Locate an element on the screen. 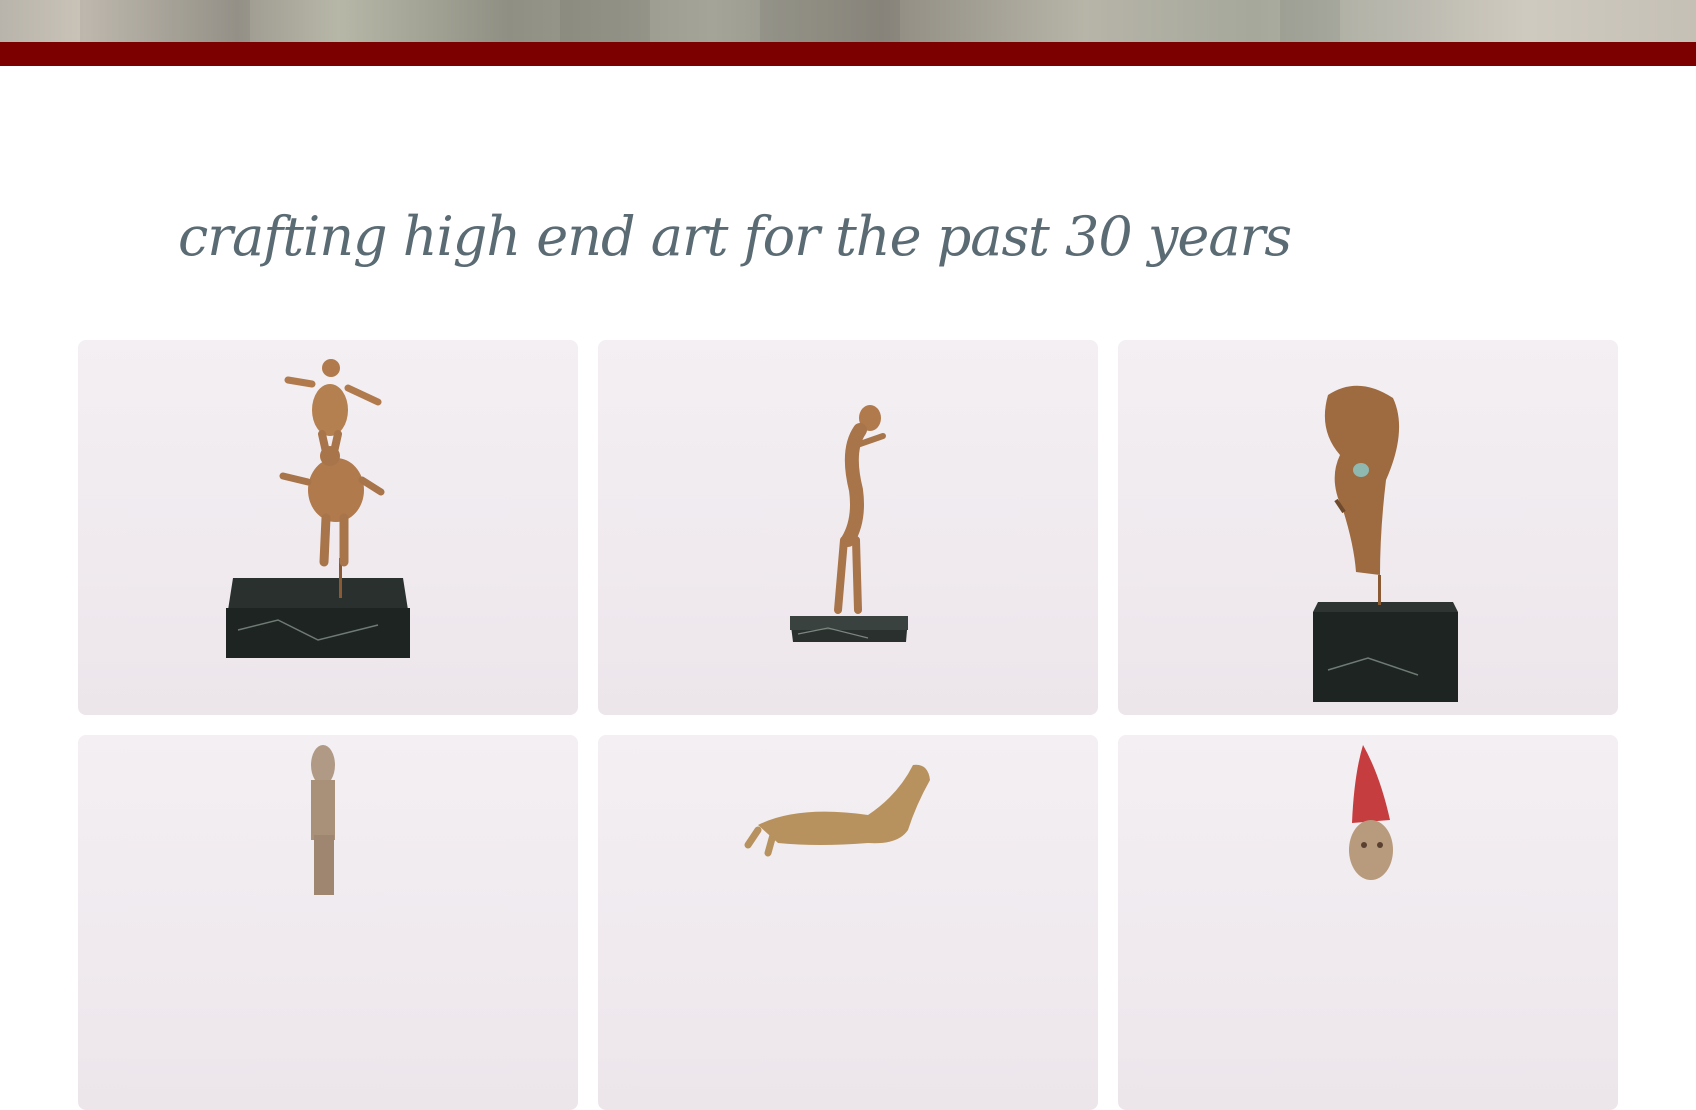  totem-sculpture-photo is located at coordinates (323, 820).